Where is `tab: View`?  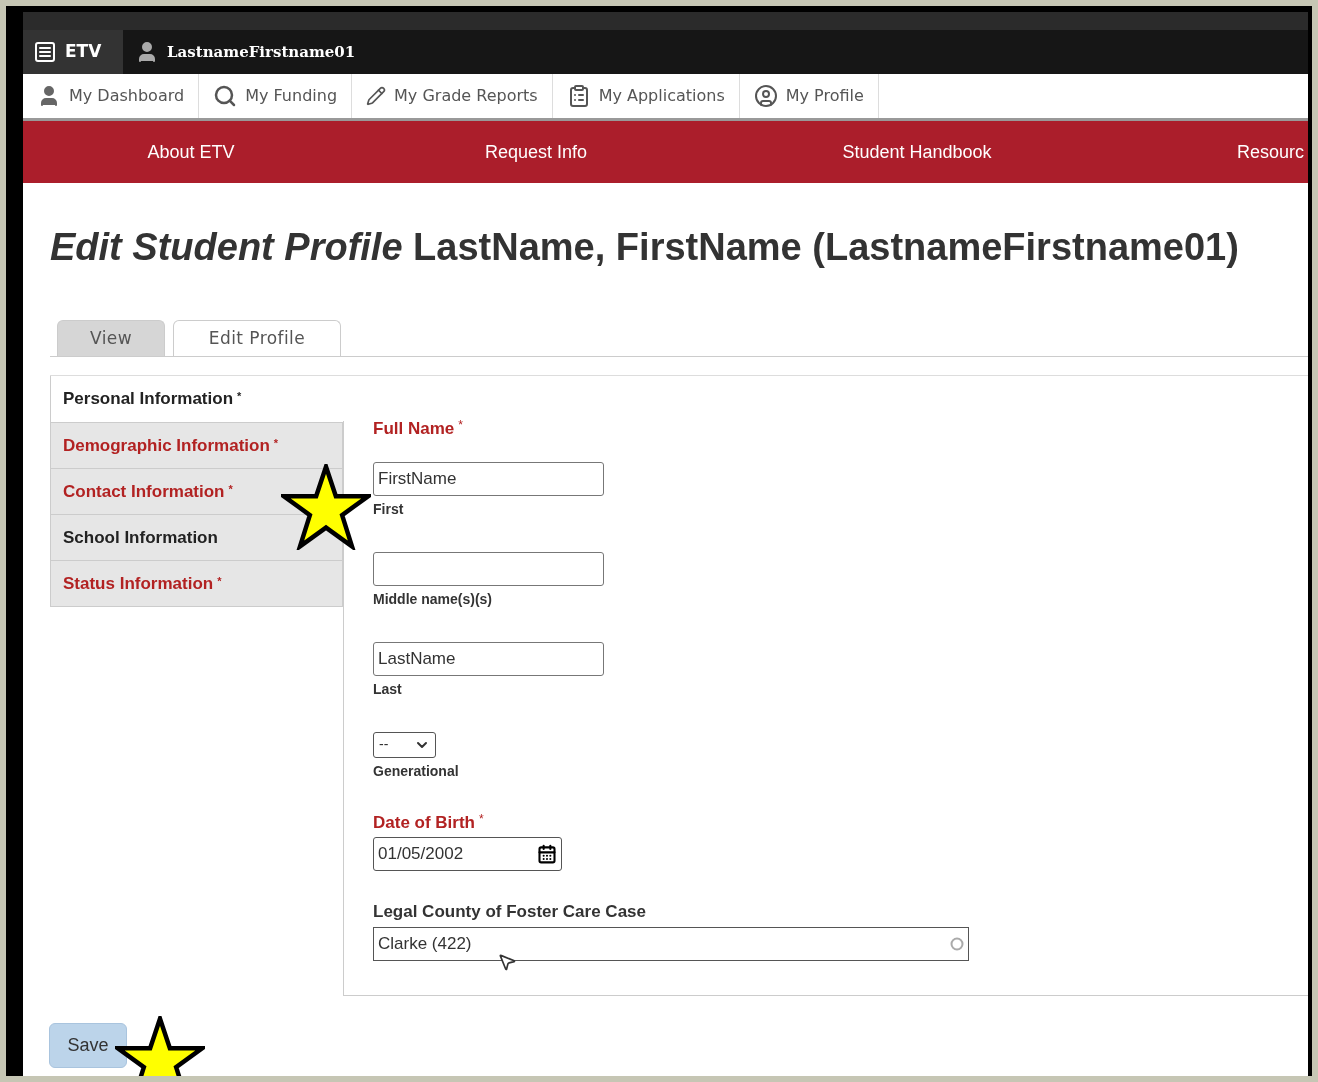 tab: View is located at coordinates (111, 338).